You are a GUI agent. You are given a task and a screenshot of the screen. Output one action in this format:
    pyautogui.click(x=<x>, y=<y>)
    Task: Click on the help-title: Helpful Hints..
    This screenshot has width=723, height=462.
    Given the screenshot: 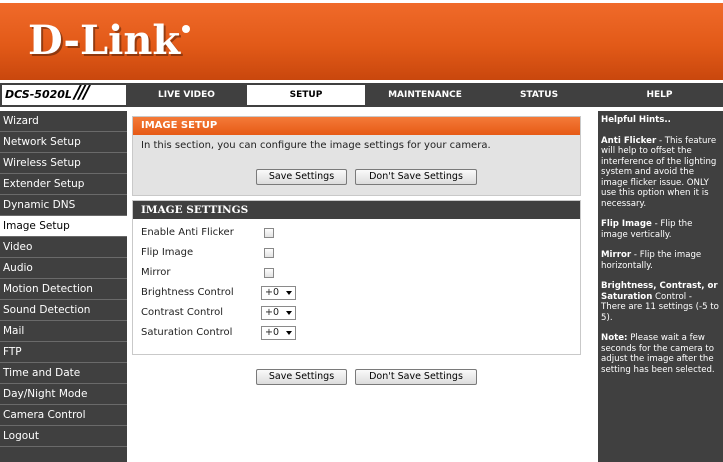 What is the action you would take?
    pyautogui.click(x=636, y=120)
    